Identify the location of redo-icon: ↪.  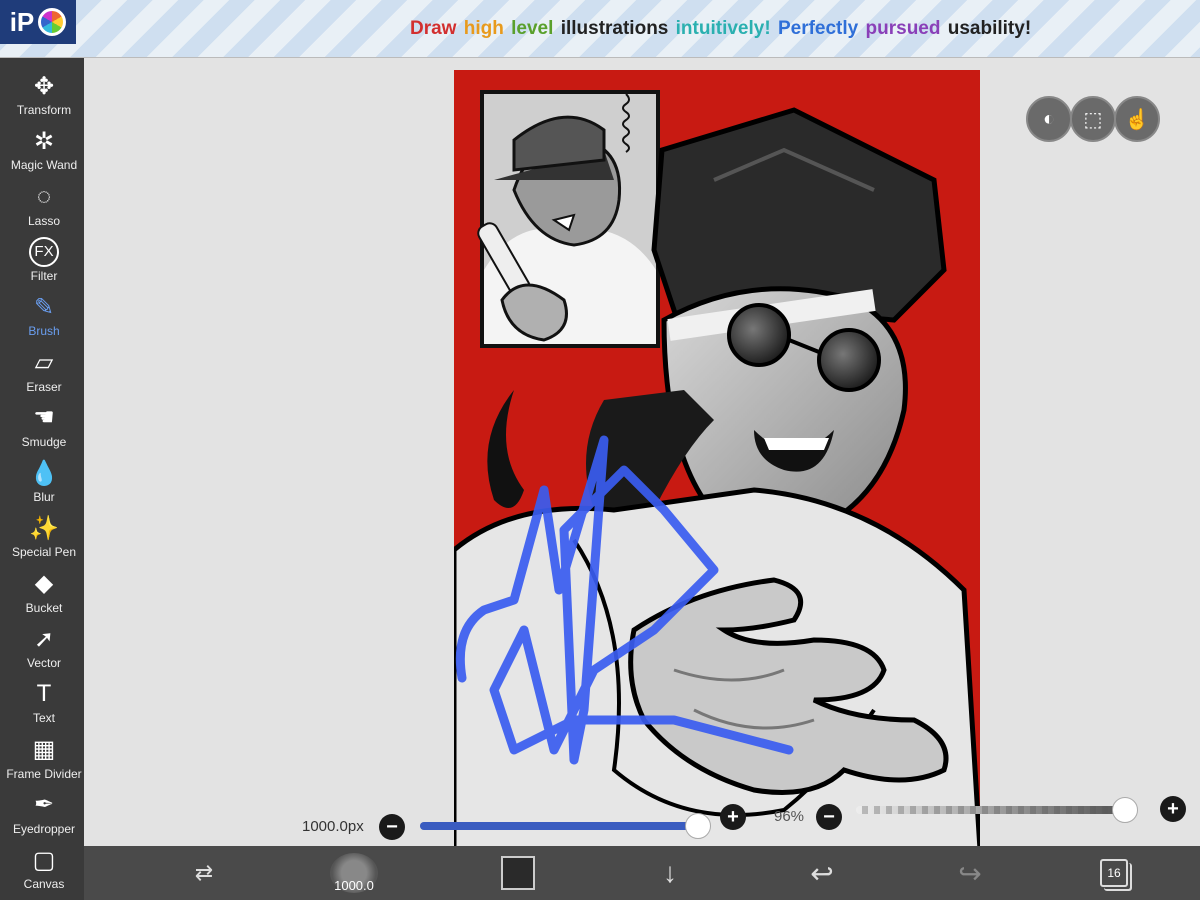
(970, 873).